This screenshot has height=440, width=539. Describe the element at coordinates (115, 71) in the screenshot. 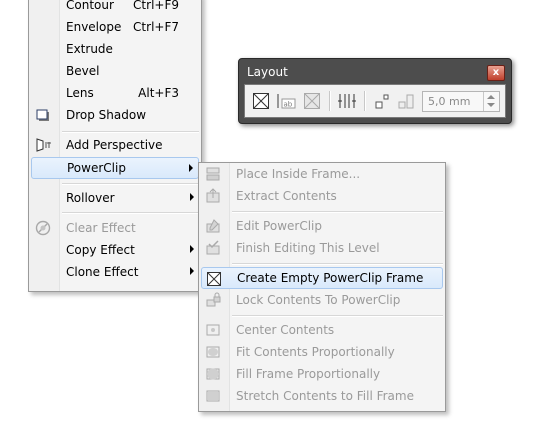

I see `menu-item-bevel: Bevel` at that location.